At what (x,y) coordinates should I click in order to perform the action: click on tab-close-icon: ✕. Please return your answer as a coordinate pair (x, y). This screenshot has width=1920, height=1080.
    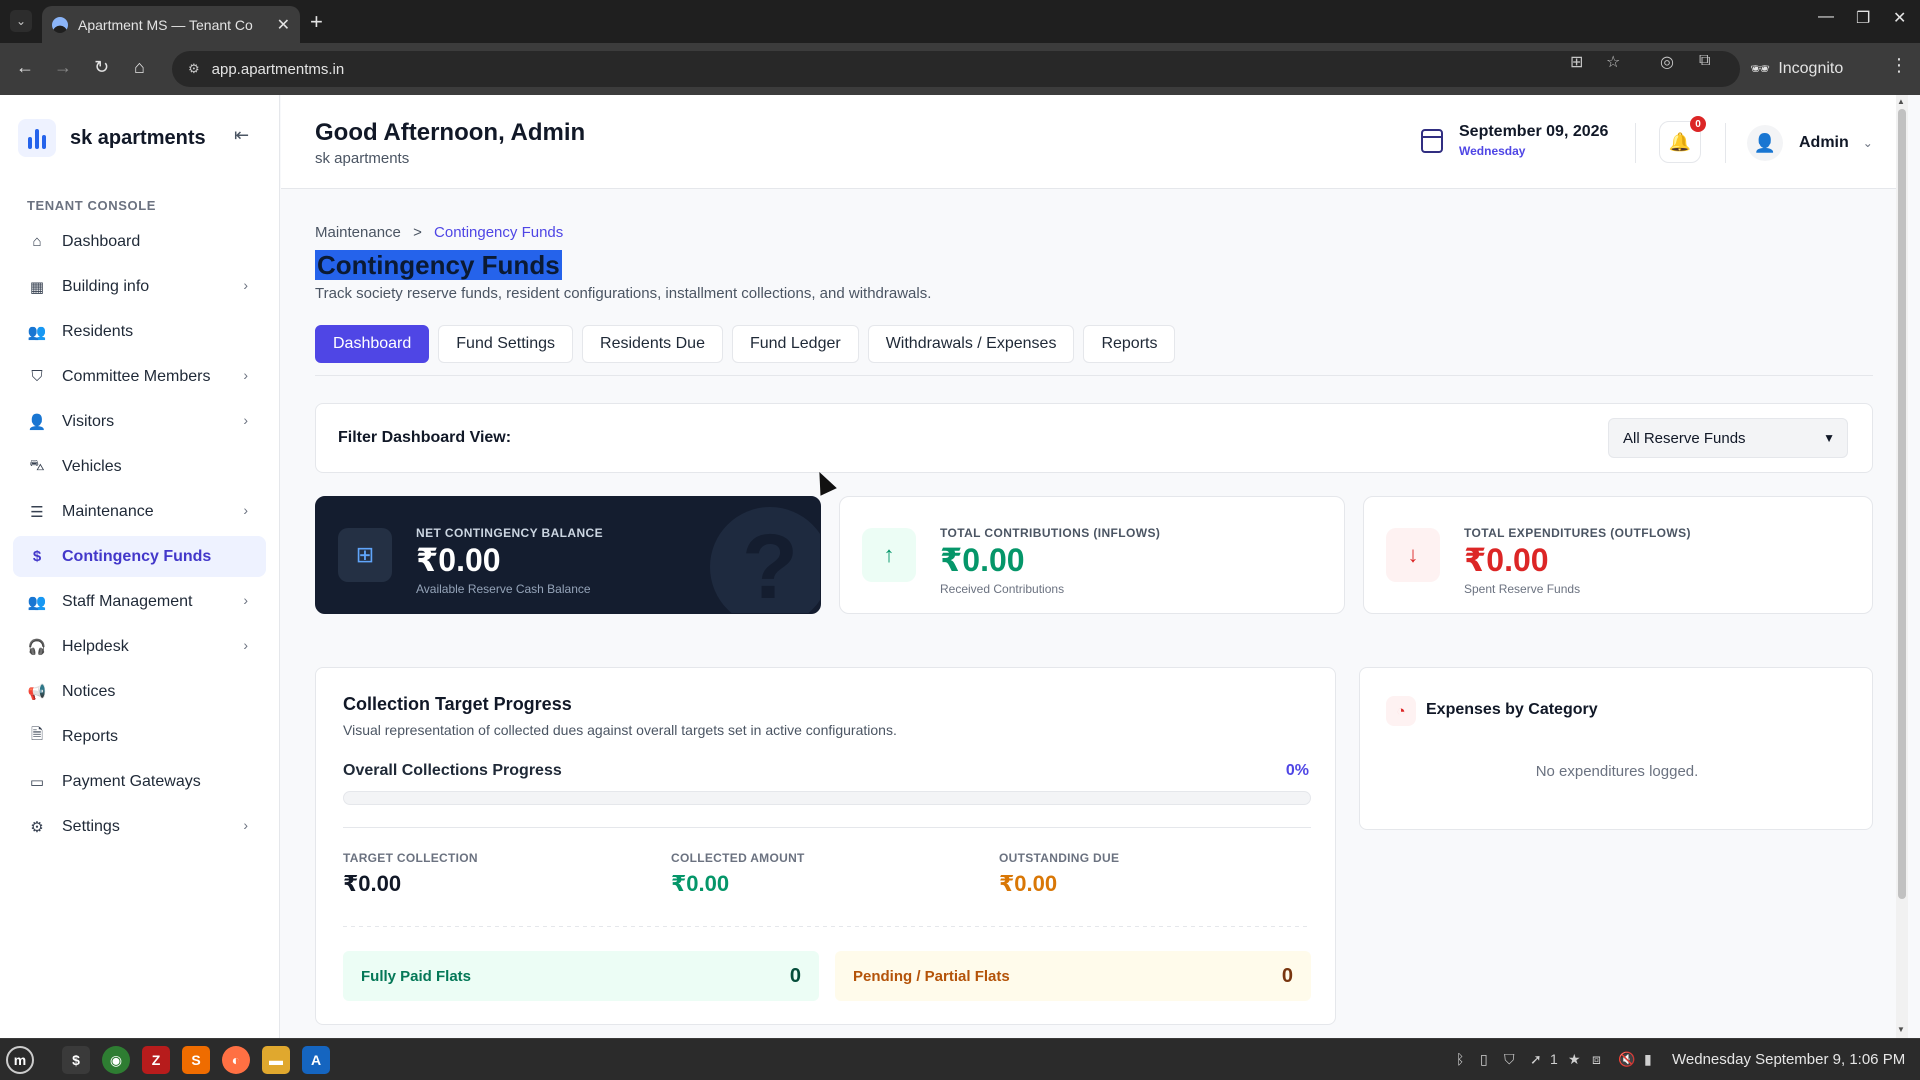
    Looking at the image, I should click on (283, 25).